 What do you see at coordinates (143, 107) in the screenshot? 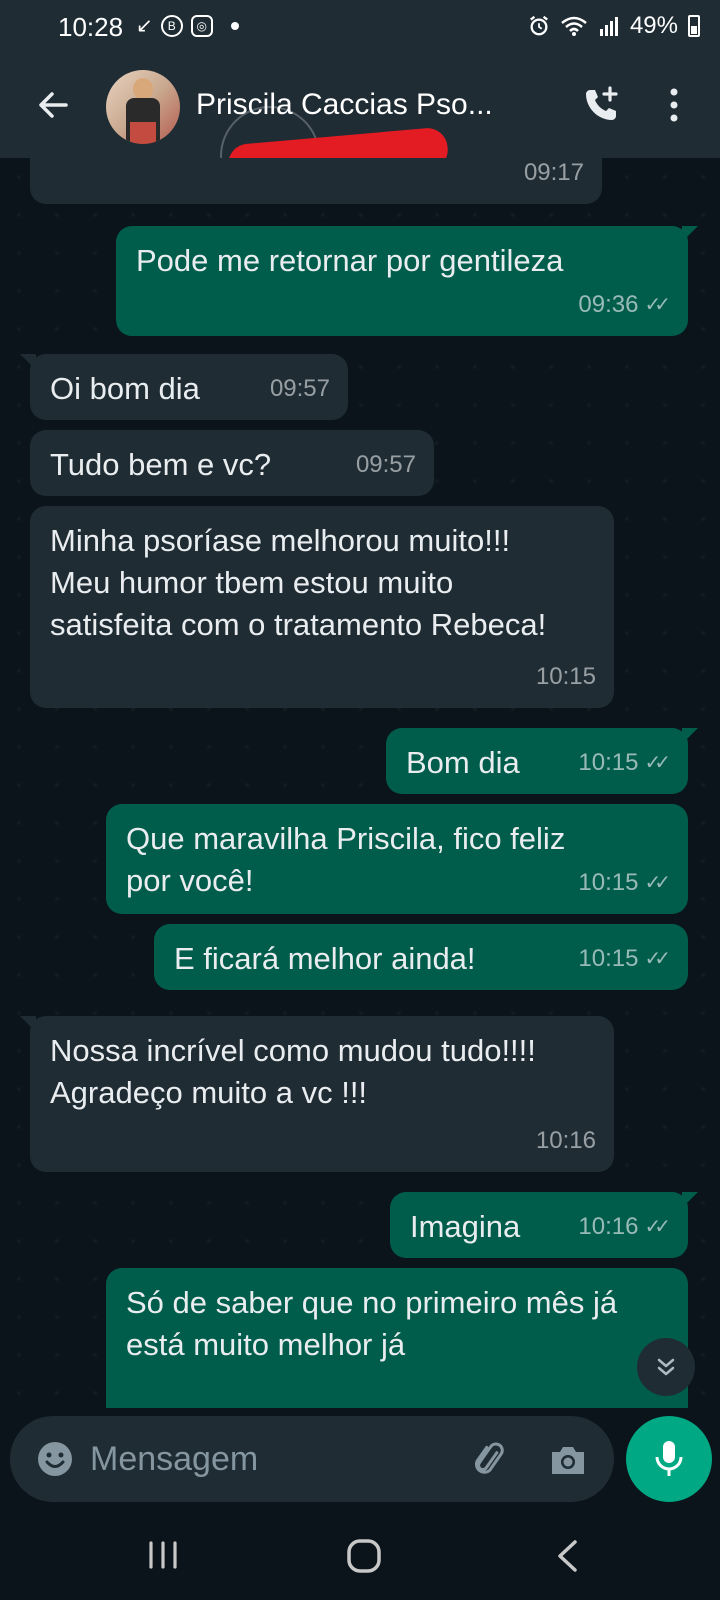
I see `contact-avatar` at bounding box center [143, 107].